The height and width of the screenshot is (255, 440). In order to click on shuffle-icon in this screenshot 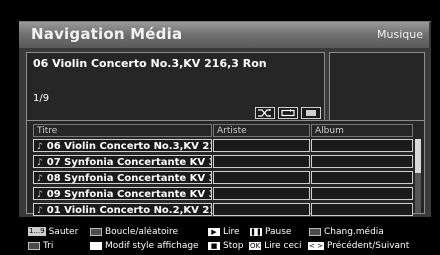, I will do `click(264, 113)`.